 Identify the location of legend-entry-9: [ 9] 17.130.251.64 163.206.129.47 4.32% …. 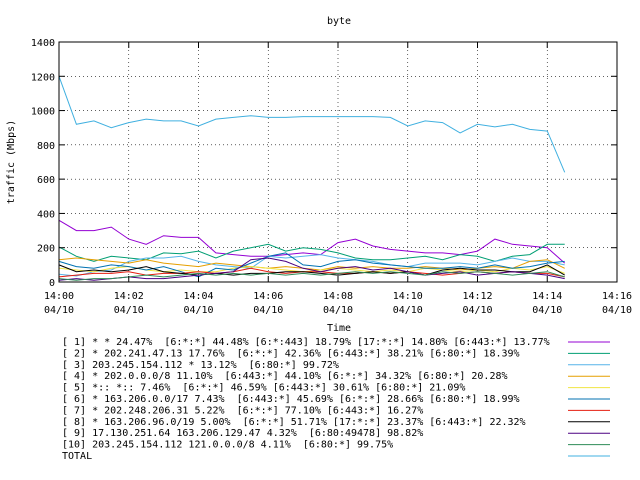
(242, 433).